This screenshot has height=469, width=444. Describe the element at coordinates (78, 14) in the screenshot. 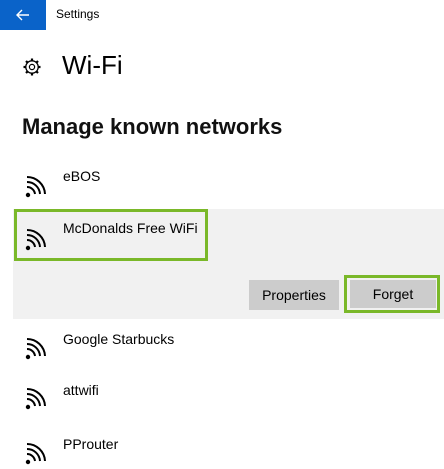

I see `app-title: Settings` at that location.